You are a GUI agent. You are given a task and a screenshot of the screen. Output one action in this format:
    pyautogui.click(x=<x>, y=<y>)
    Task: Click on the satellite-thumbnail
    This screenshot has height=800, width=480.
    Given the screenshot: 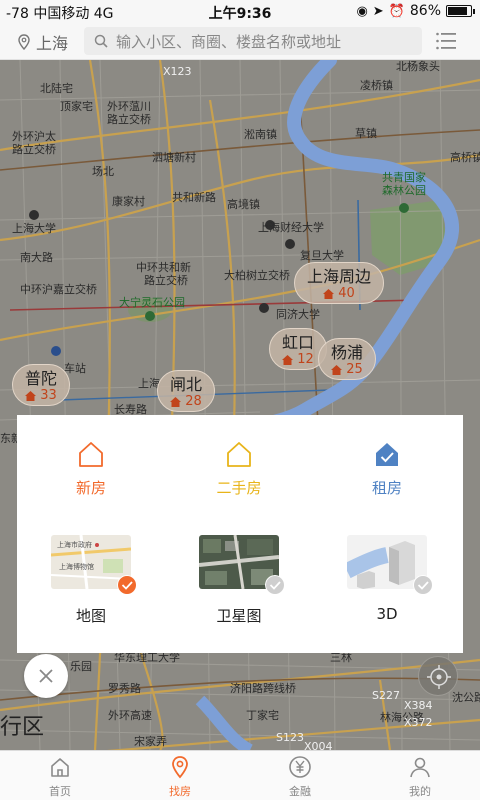 What is the action you would take?
    pyautogui.click(x=242, y=565)
    